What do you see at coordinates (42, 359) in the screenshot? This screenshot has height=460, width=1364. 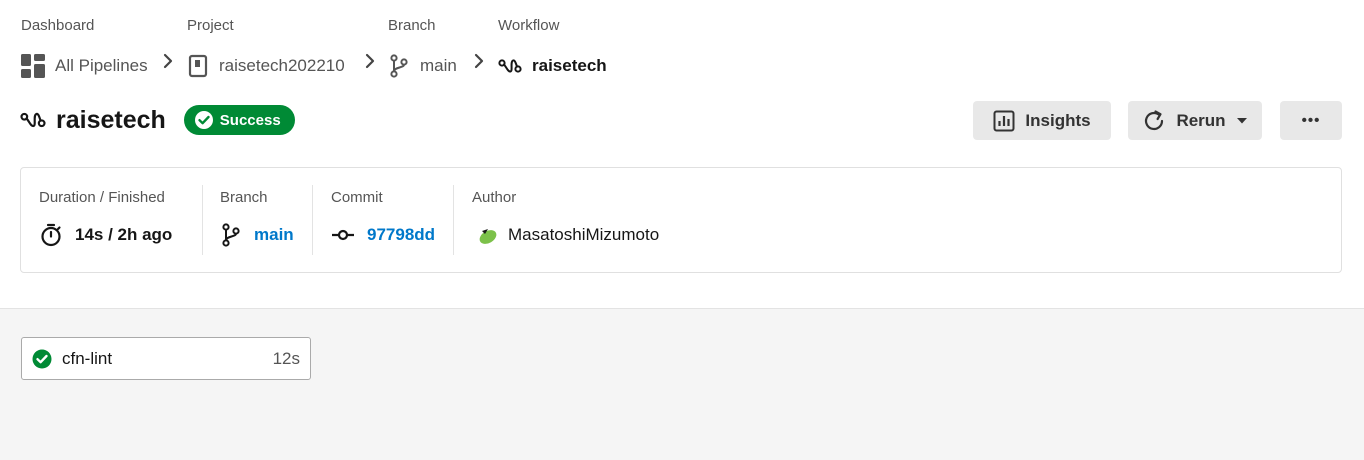 I see `success-check-icon` at bounding box center [42, 359].